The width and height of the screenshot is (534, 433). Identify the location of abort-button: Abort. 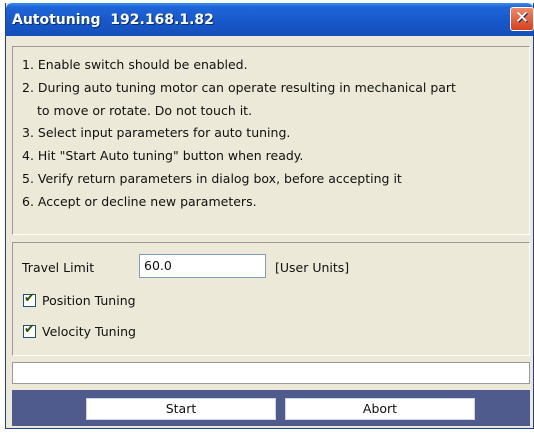
(380, 409).